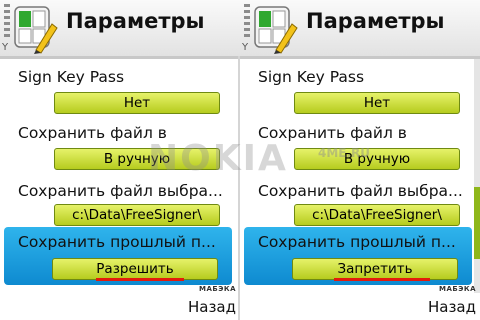 The image size is (480, 320). Describe the element at coordinates (118, 256) in the screenshot. I see `setting-save-previous: Сохранить прошлый п... Разрешить` at that location.